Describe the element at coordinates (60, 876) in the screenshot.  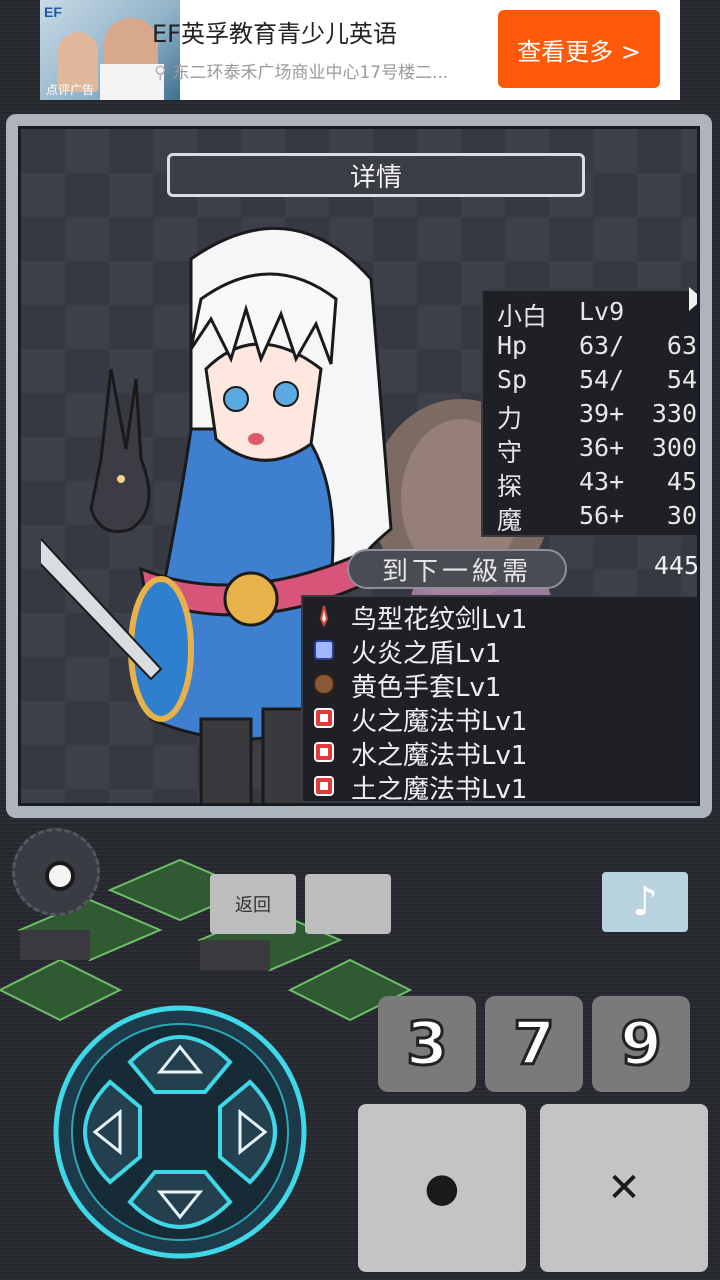
I see `gear-hole` at that location.